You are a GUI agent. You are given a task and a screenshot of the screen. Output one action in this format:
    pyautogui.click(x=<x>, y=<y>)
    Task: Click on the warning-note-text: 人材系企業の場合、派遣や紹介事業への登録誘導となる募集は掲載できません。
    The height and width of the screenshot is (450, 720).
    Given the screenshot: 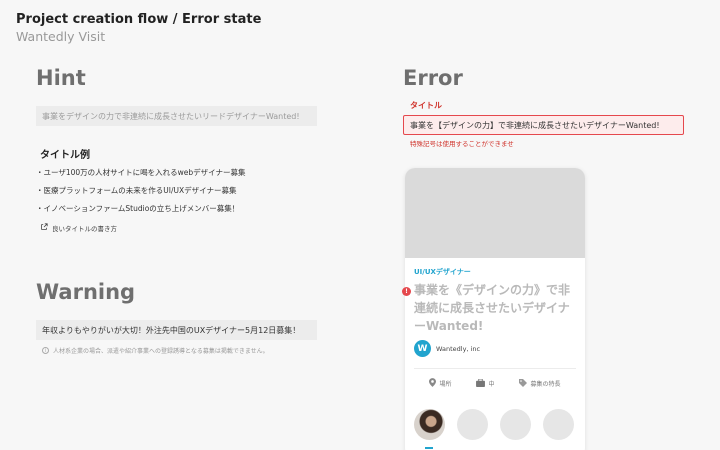 What is the action you would take?
    pyautogui.click(x=161, y=351)
    